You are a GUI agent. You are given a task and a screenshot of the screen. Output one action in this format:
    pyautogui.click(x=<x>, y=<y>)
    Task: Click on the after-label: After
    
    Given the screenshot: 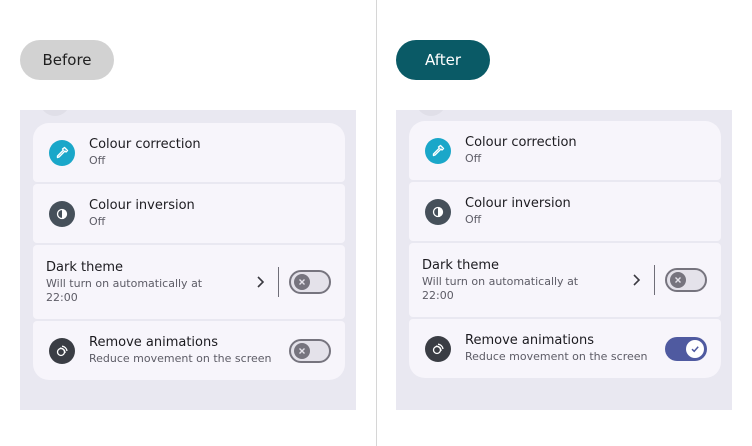 What is the action you would take?
    pyautogui.click(x=443, y=60)
    